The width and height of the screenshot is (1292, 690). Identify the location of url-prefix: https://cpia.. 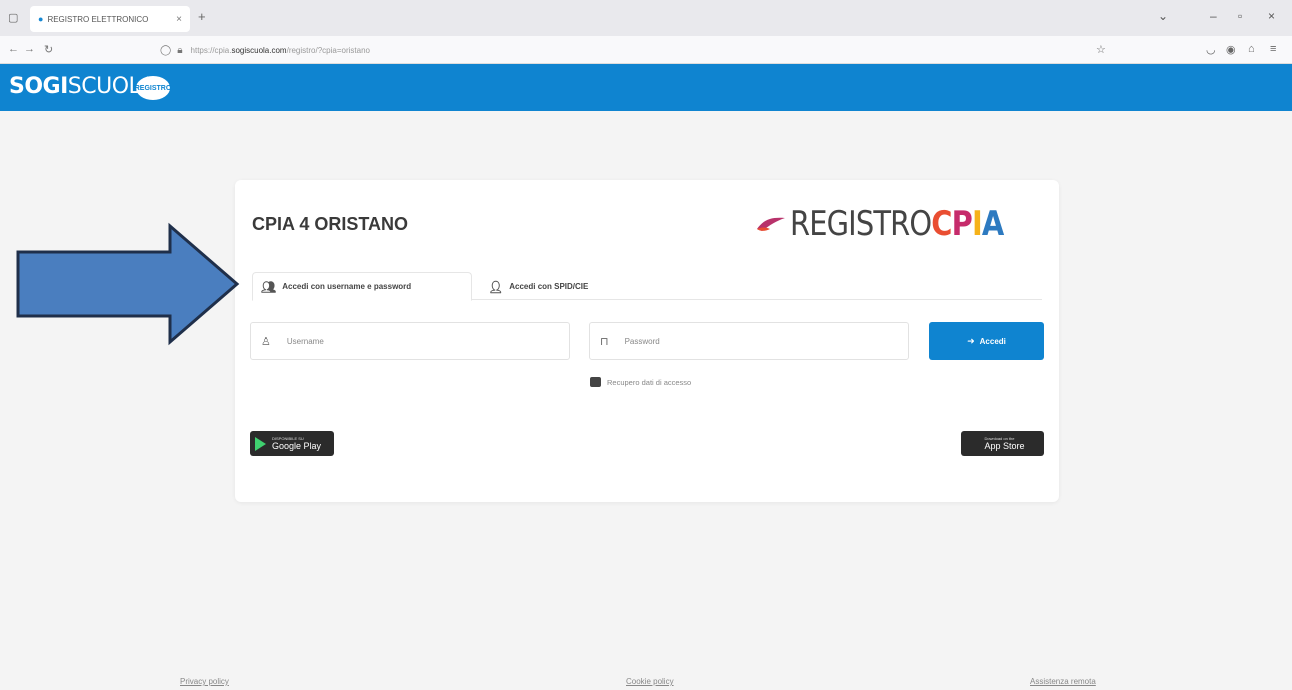
(211, 50).